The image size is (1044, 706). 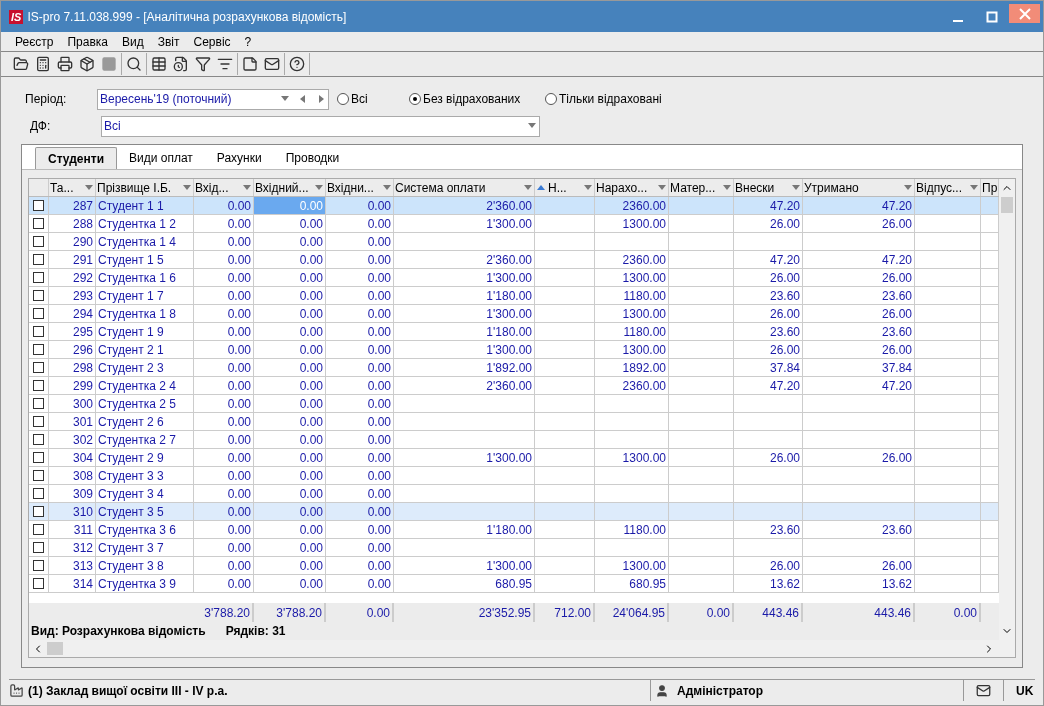 I want to click on table-cell: 299, so click(x=72, y=385).